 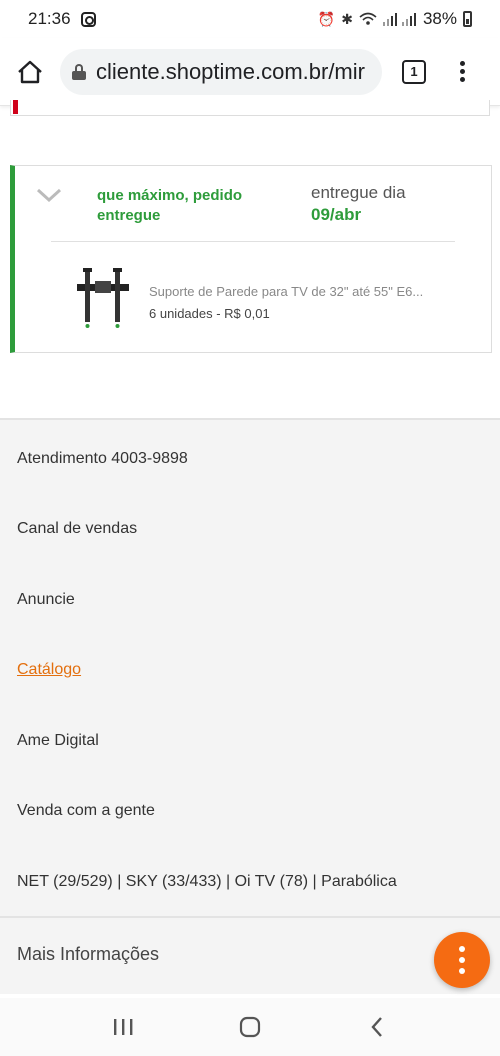 What do you see at coordinates (88, 19) in the screenshot?
I see `instagram-icon` at bounding box center [88, 19].